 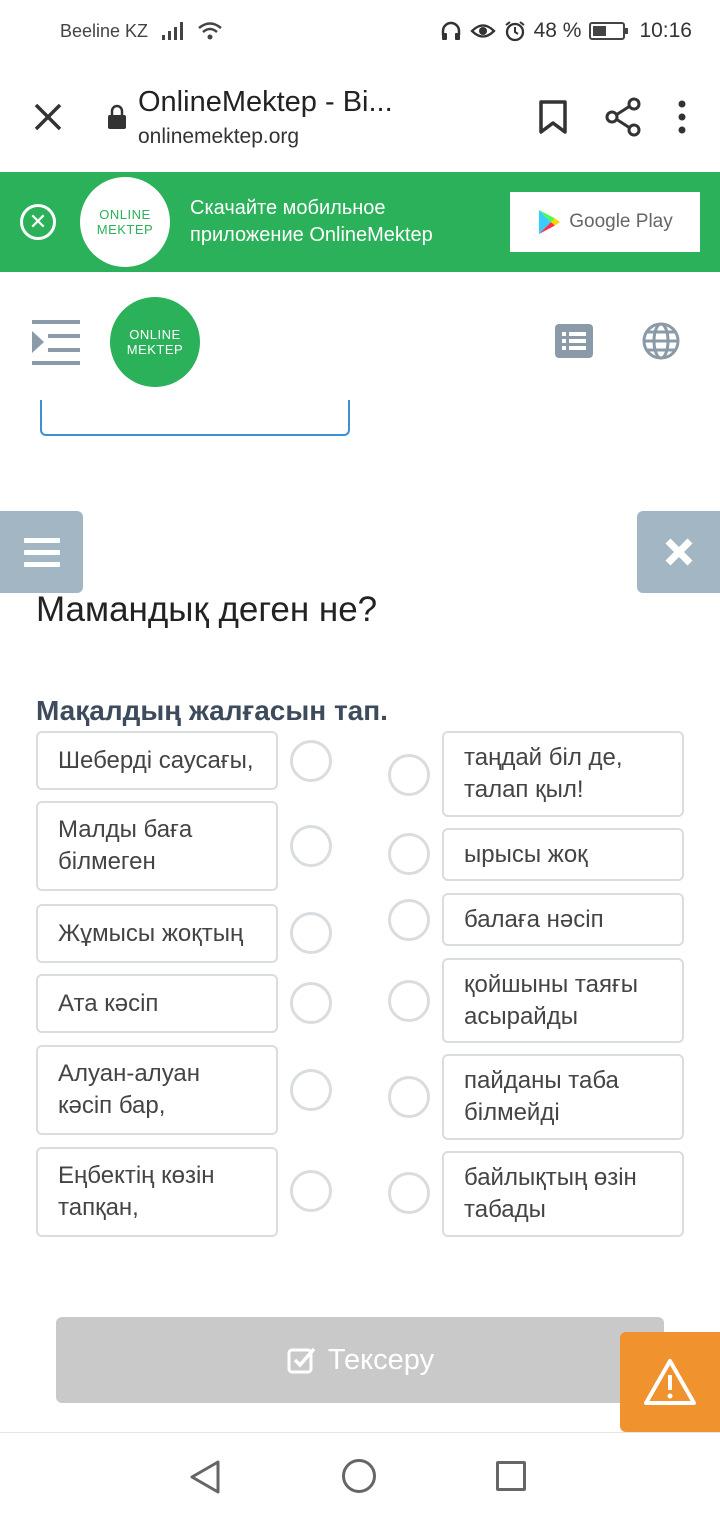 I want to click on signal-icon, so click(x=173, y=31).